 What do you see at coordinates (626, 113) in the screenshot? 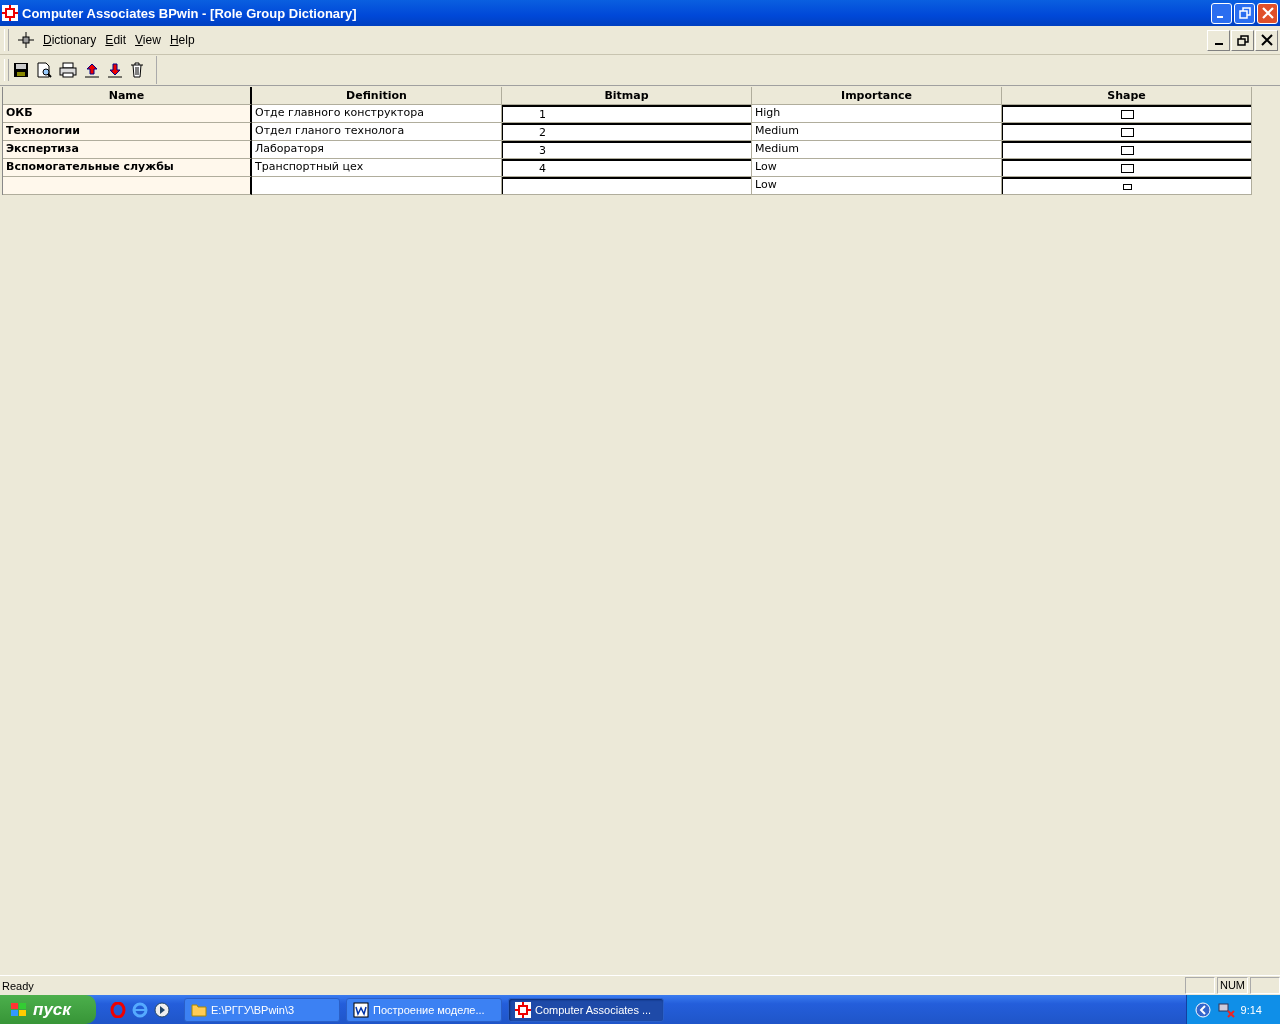
I see `bitmap-field: 1` at bounding box center [626, 113].